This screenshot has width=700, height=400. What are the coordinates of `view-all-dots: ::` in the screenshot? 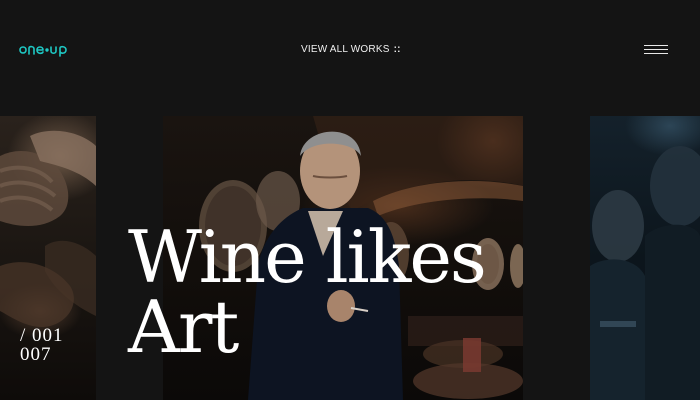 It's located at (397, 49).